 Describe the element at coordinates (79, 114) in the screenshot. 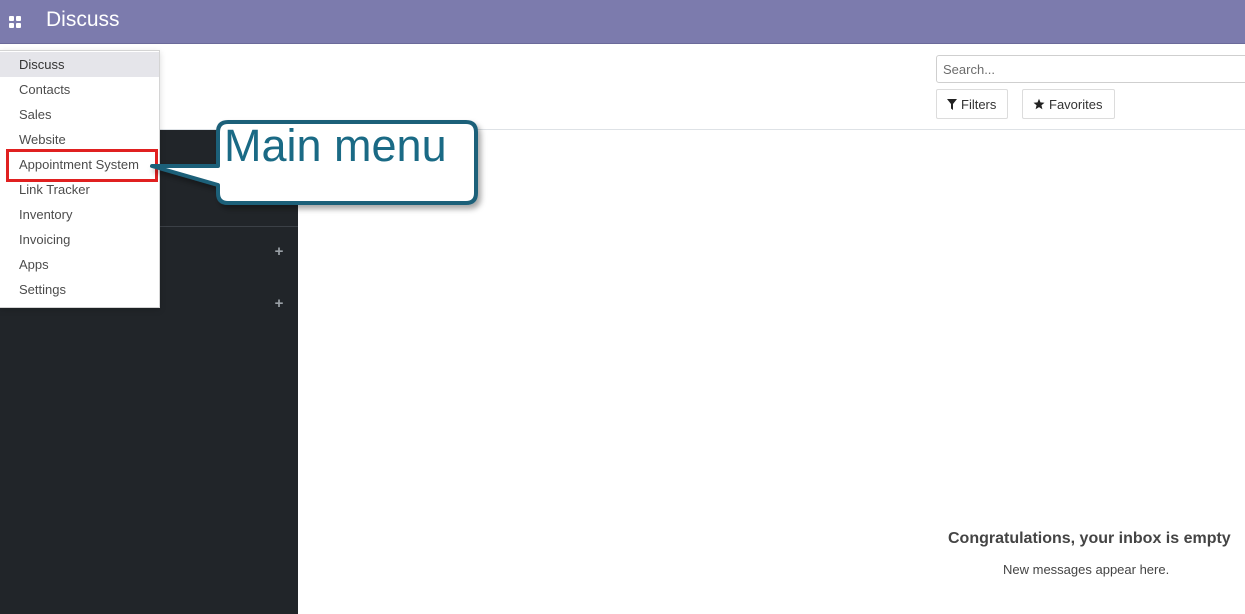

I see `menu-item-sales: Sales` at that location.